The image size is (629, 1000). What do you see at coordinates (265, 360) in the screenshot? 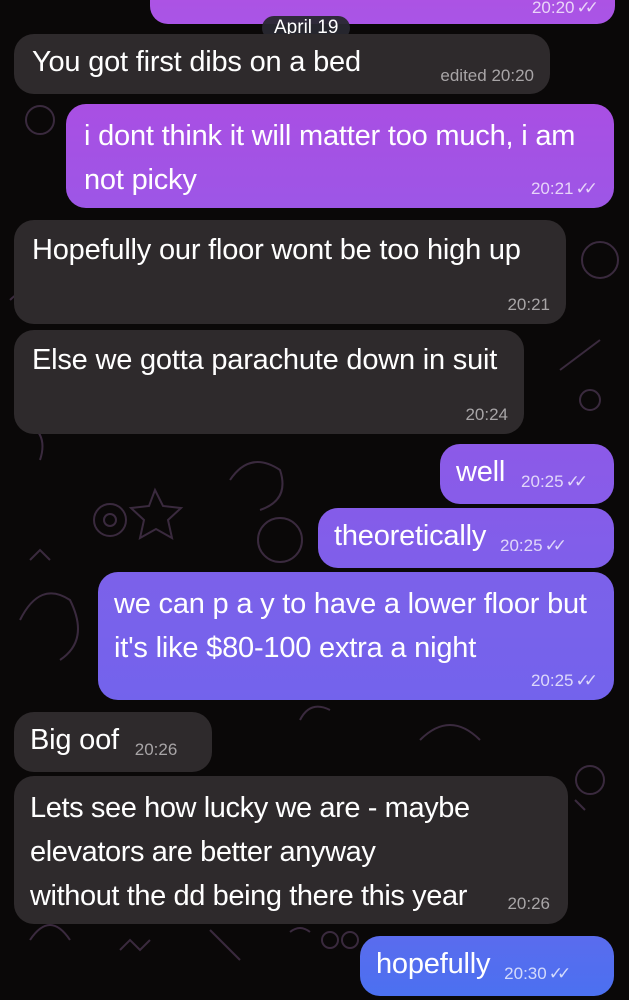
I see `message-text: Else we gotta parachute down in suit` at bounding box center [265, 360].